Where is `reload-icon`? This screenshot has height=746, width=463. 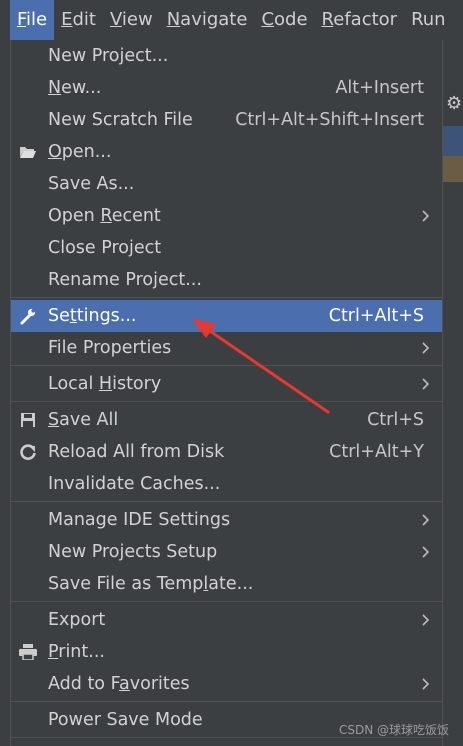
reload-icon is located at coordinates (28, 452).